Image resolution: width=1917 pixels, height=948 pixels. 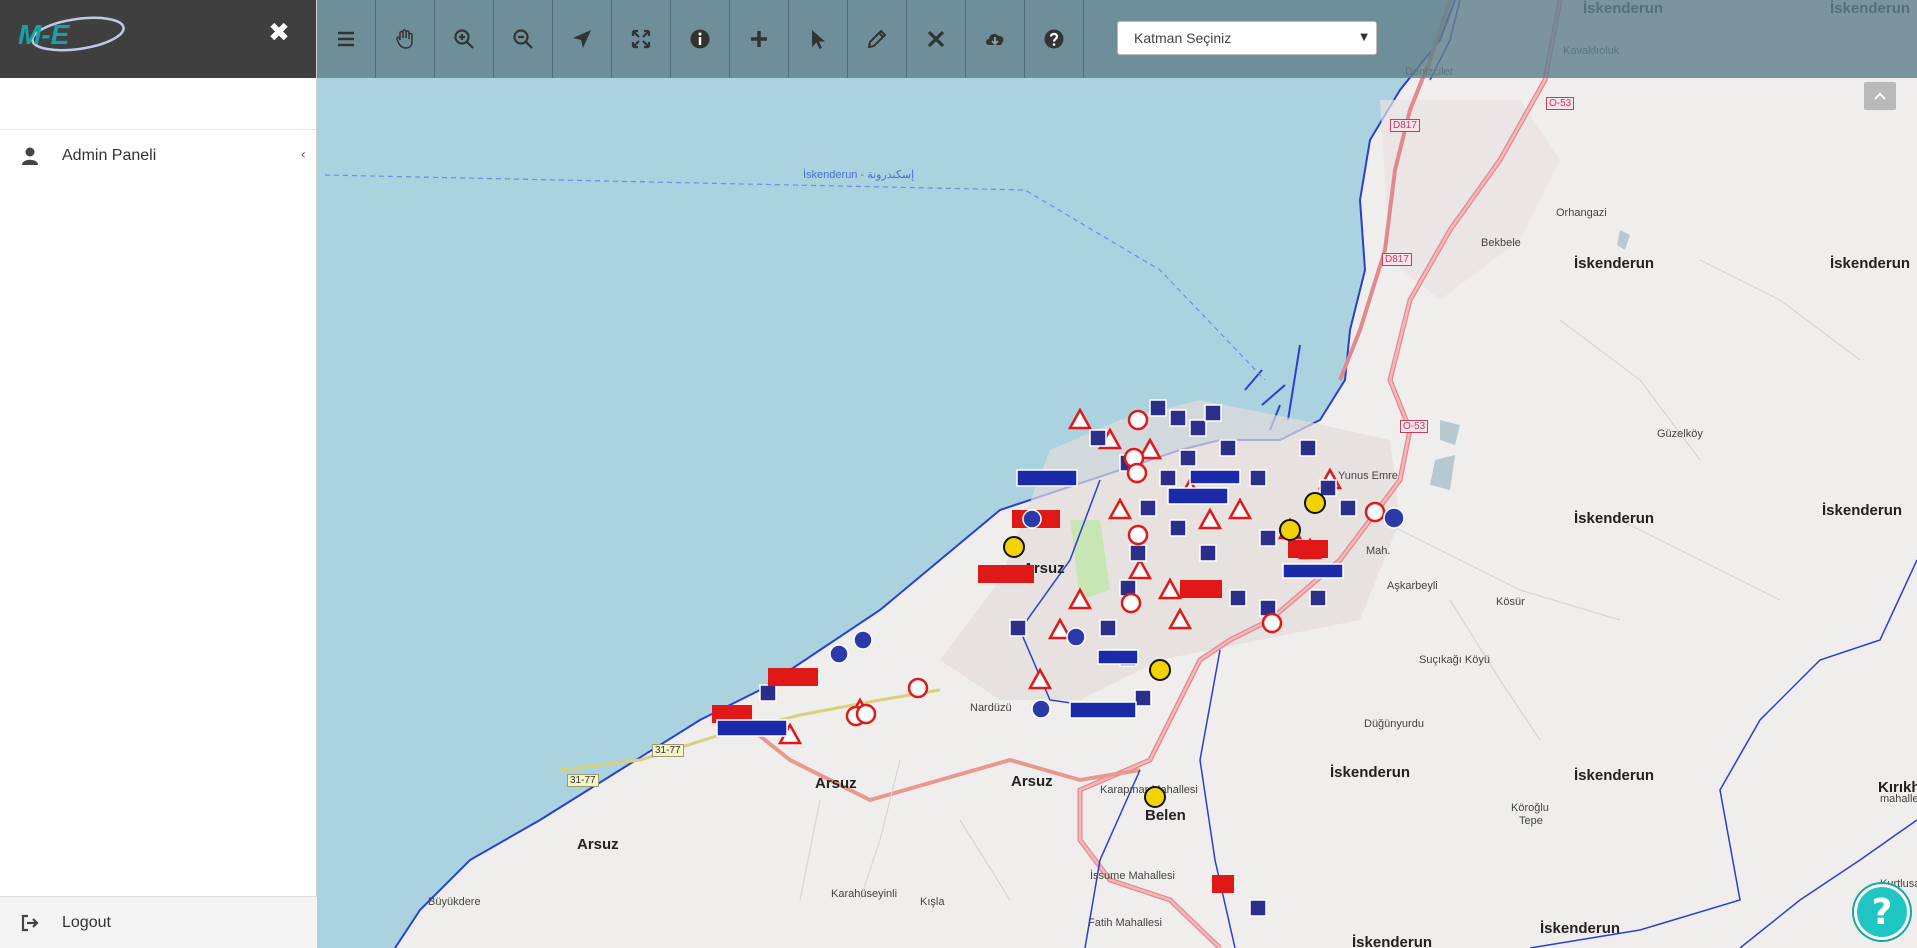 I want to click on help-button, so click(x=1054, y=39).